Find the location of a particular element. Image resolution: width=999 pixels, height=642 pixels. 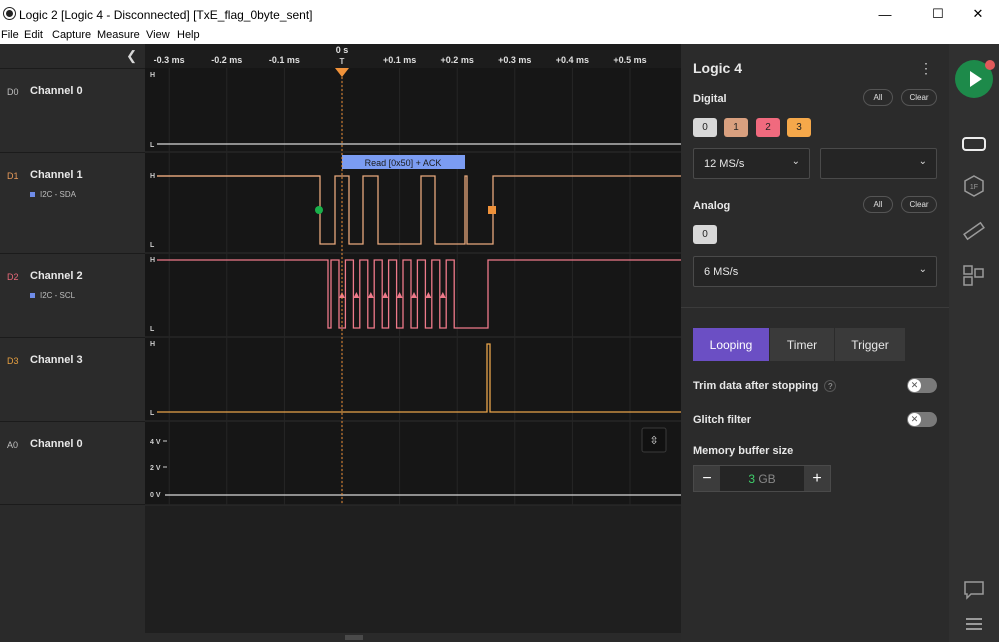

analog-sample-rate-select: 6 MS/s ⌄ is located at coordinates (815, 271).